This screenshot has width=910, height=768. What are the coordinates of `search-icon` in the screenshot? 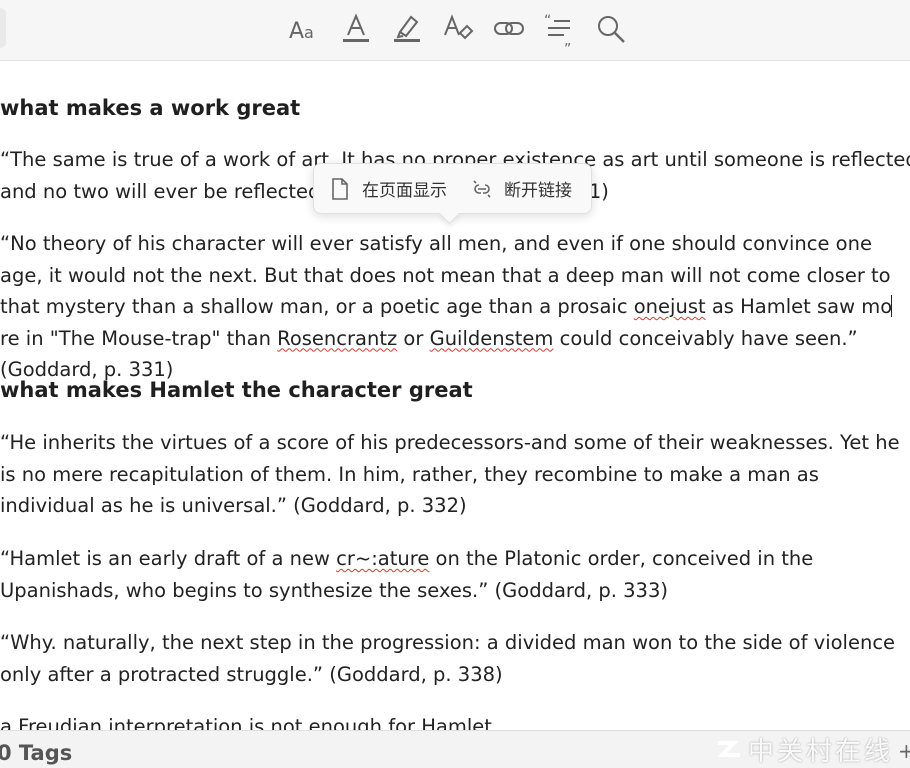 It's located at (611, 29).